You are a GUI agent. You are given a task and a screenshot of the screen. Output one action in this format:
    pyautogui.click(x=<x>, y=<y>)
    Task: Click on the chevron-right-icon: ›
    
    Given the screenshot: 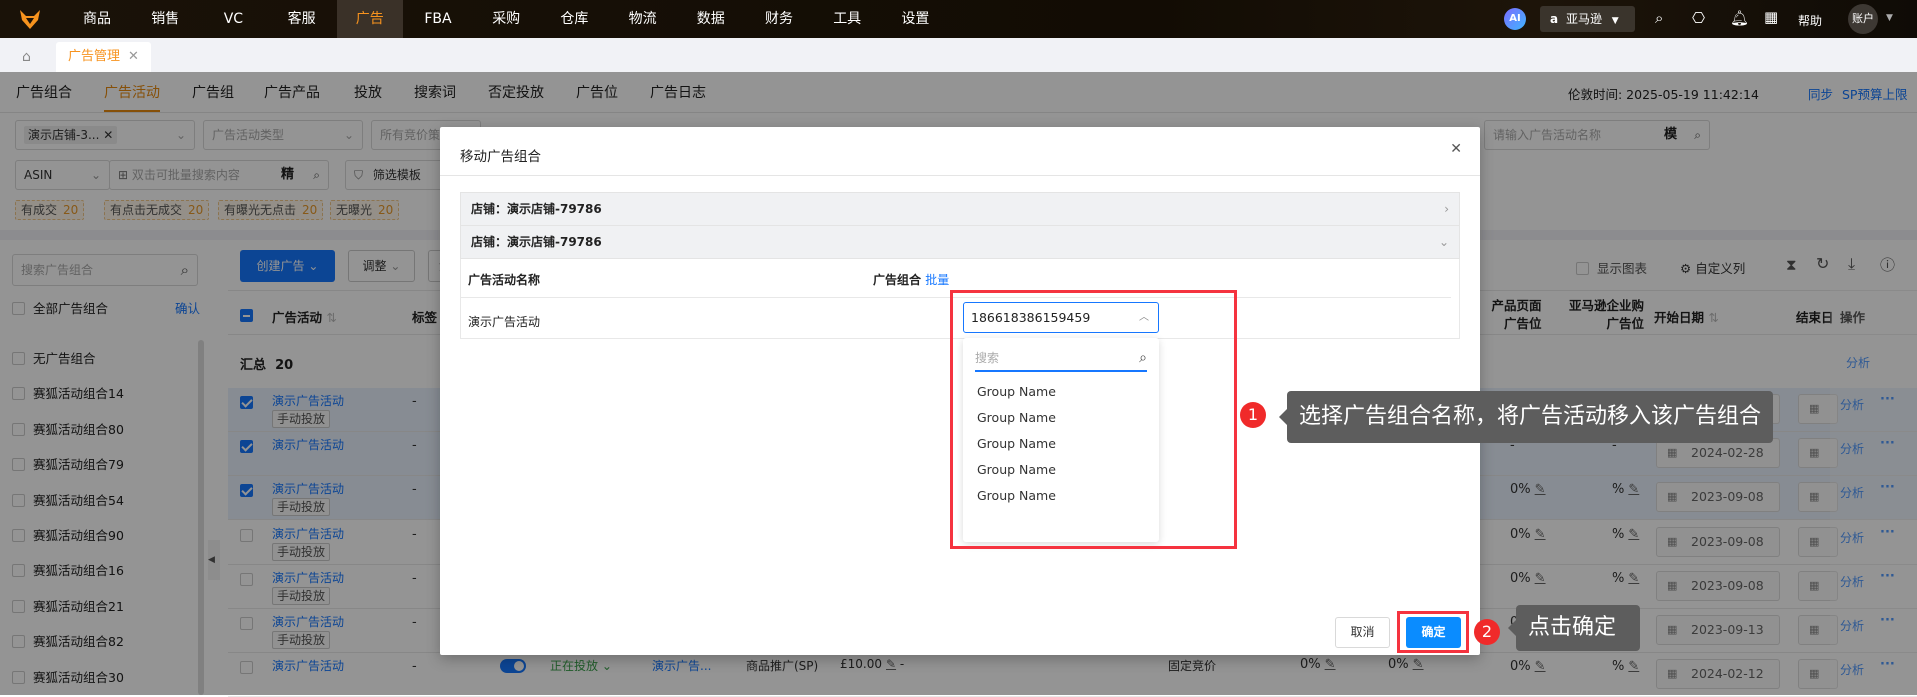 What is the action you would take?
    pyautogui.click(x=1446, y=209)
    